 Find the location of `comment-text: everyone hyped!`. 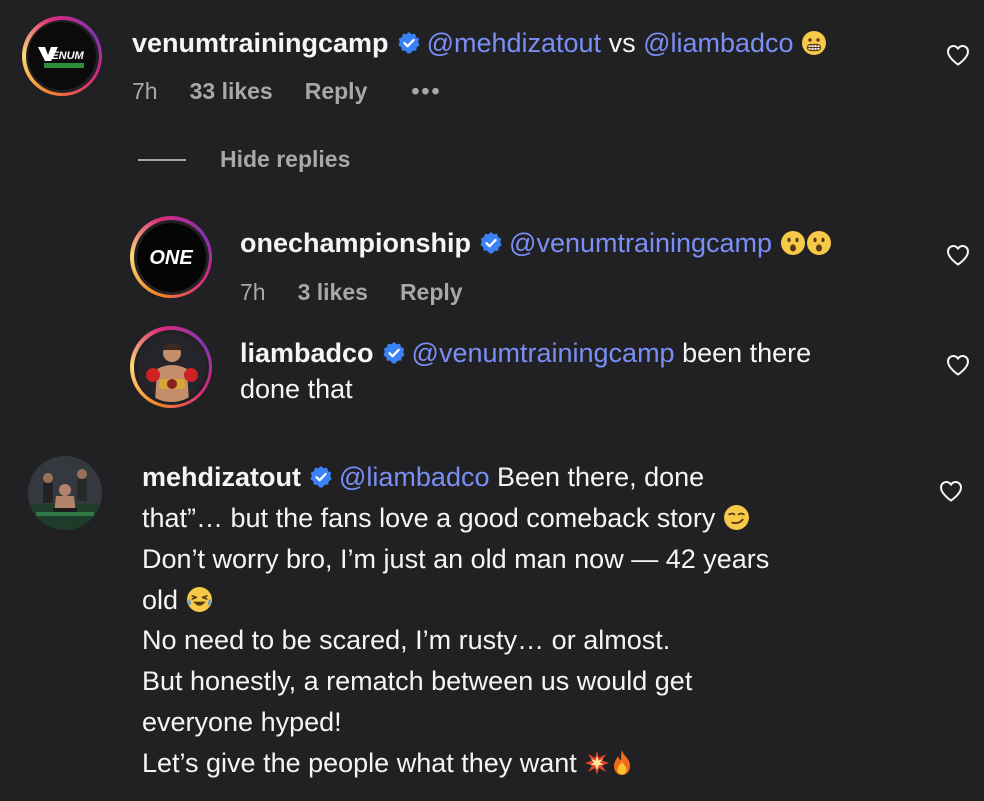

comment-text: everyone hyped! is located at coordinates (242, 722).